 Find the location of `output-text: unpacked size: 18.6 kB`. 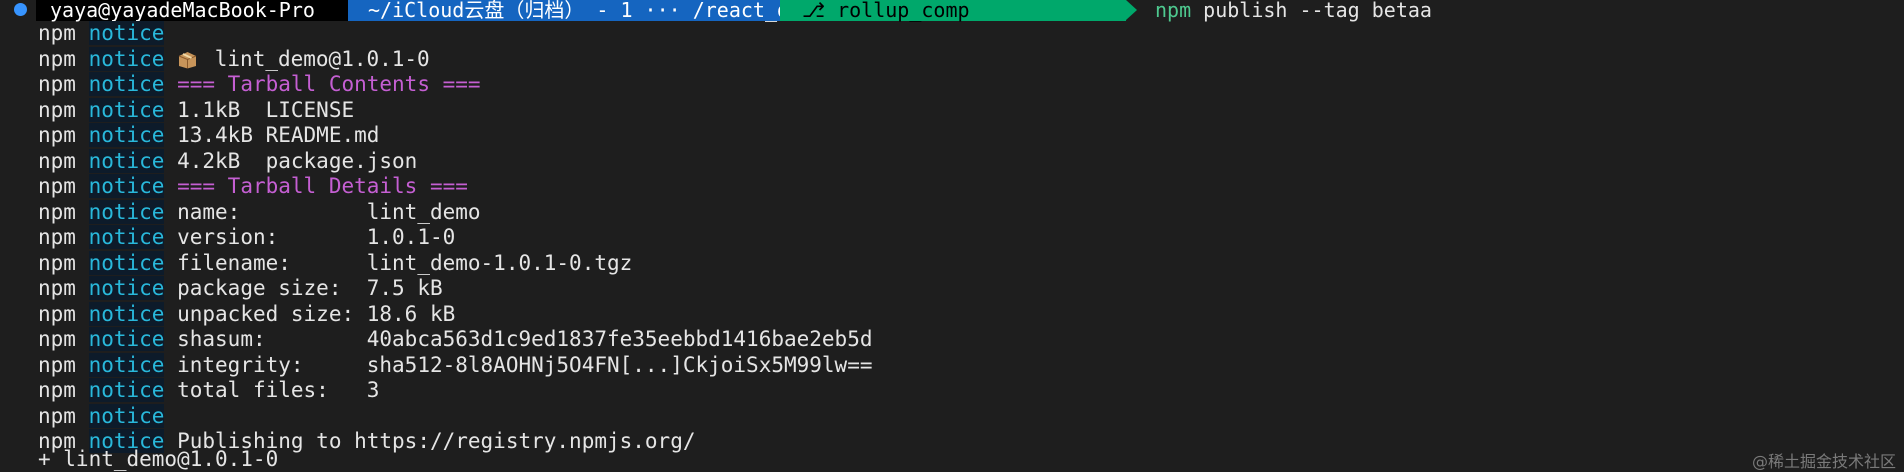

output-text: unpacked size: 18.6 kB is located at coordinates (316, 313).